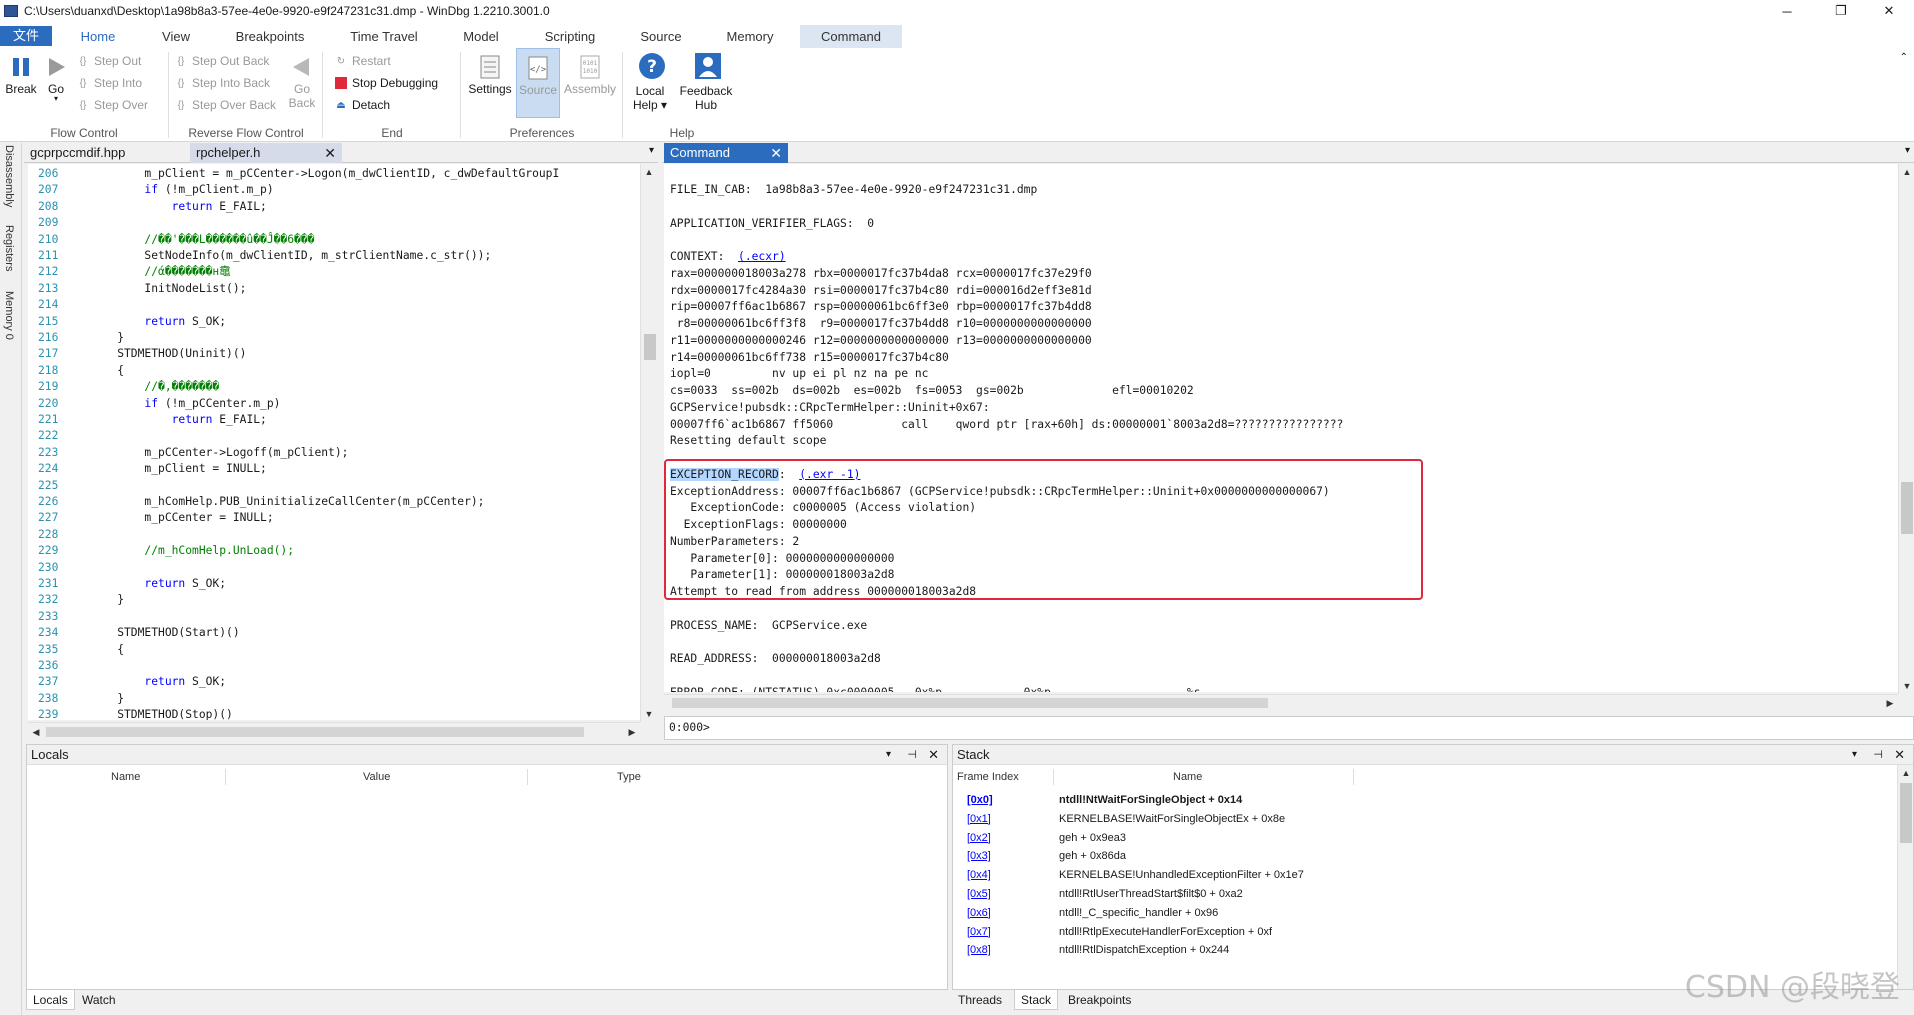 The height and width of the screenshot is (1015, 1914). I want to click on tabs-overflow-icon: ▾, so click(651, 150).